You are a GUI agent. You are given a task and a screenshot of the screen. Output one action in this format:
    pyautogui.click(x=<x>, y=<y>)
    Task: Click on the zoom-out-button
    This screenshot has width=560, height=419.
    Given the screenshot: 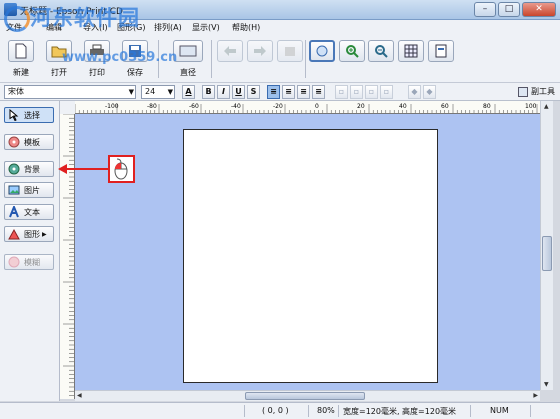 What is the action you would take?
    pyautogui.click(x=381, y=51)
    